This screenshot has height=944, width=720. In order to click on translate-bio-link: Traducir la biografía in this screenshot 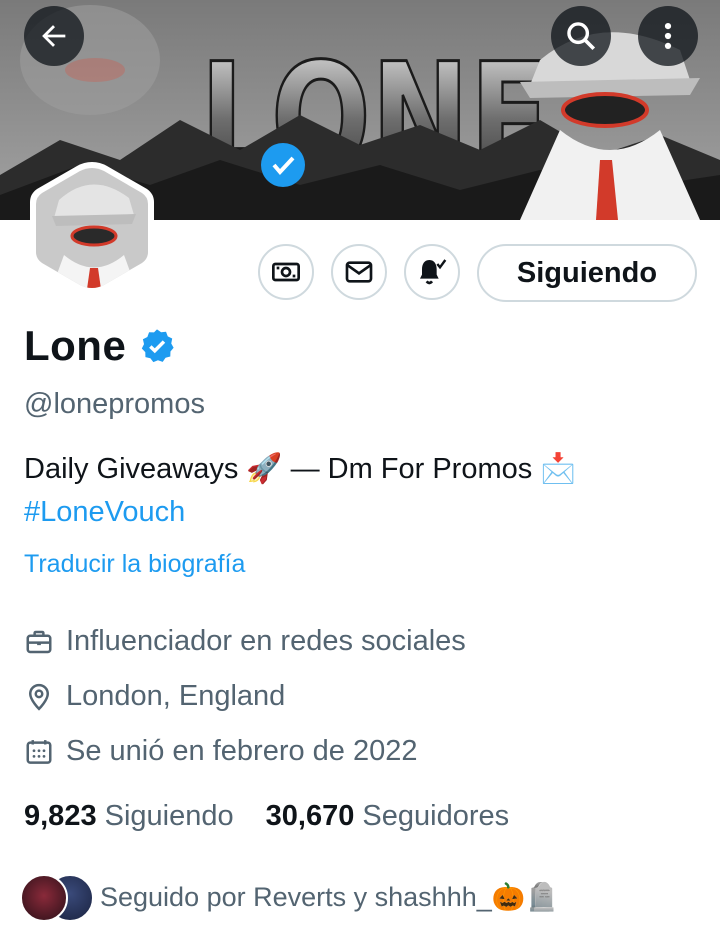, I will do `click(134, 564)`.